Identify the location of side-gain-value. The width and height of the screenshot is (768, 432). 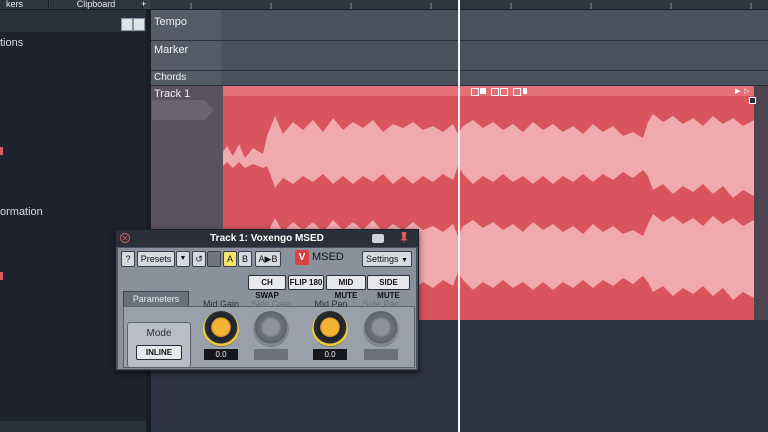
(271, 354).